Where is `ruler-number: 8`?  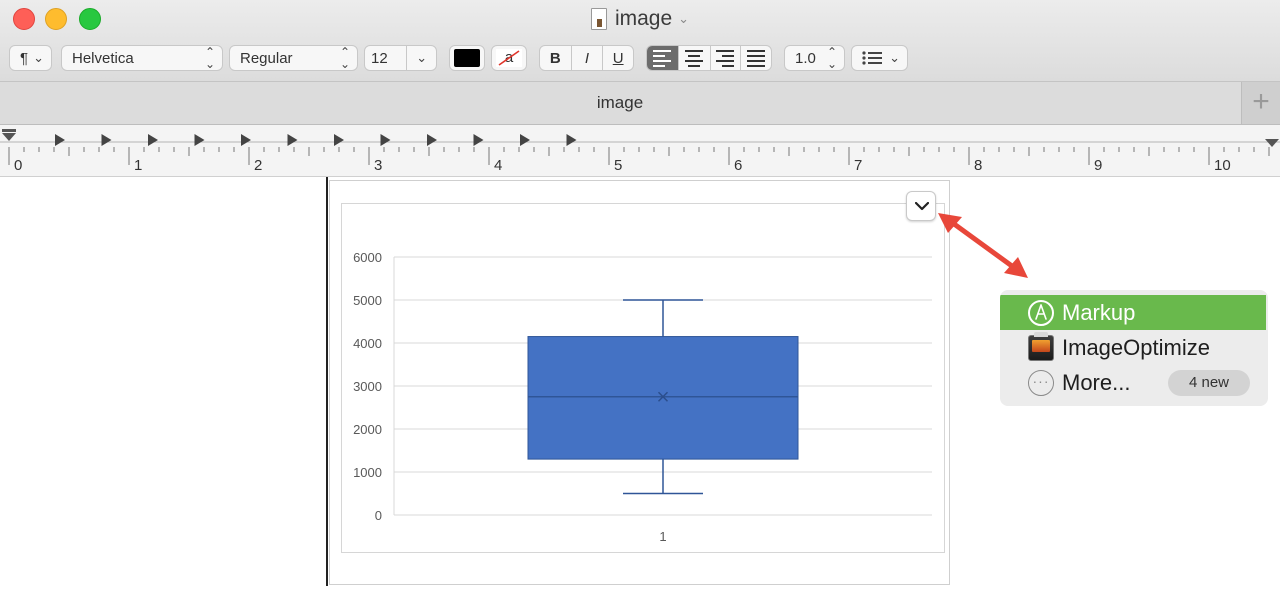
ruler-number: 8 is located at coordinates (978, 165).